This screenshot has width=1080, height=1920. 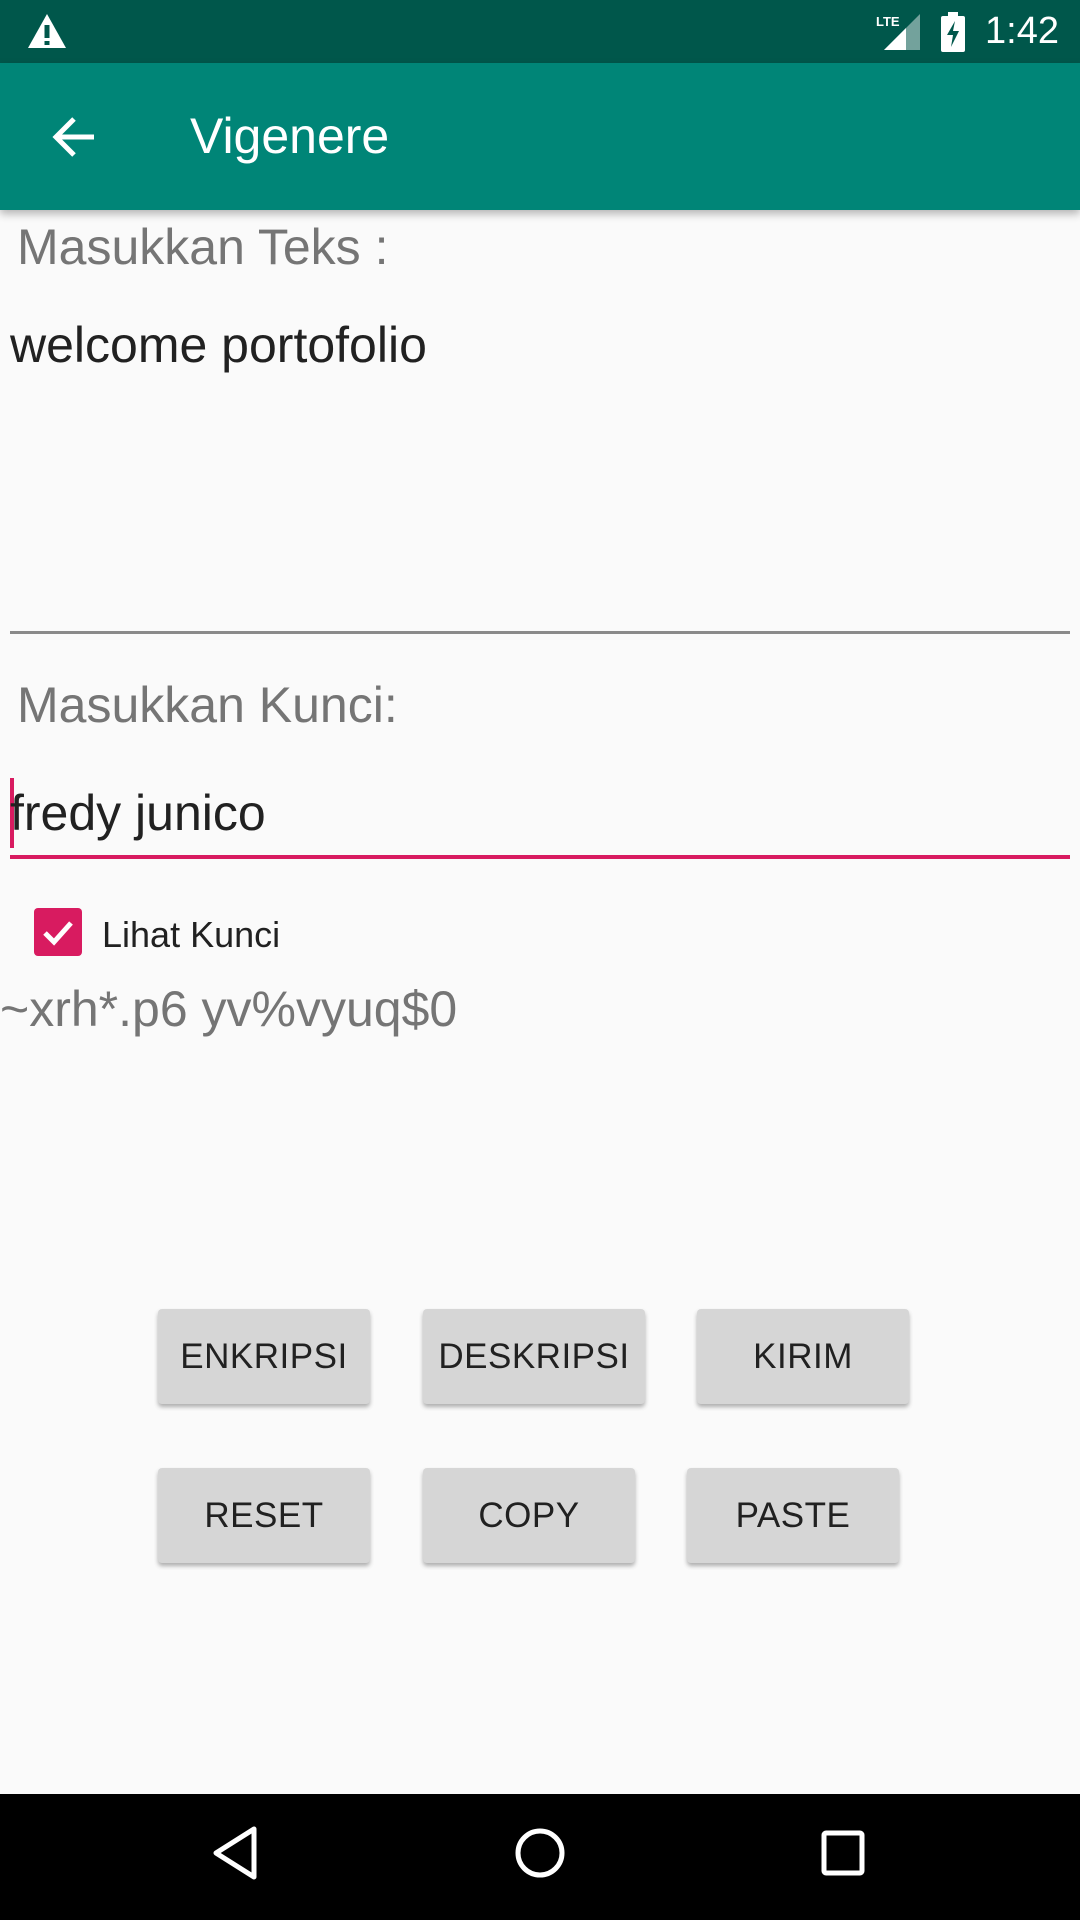 I want to click on key-label: Masukkan Kunci:, so click(x=207, y=705).